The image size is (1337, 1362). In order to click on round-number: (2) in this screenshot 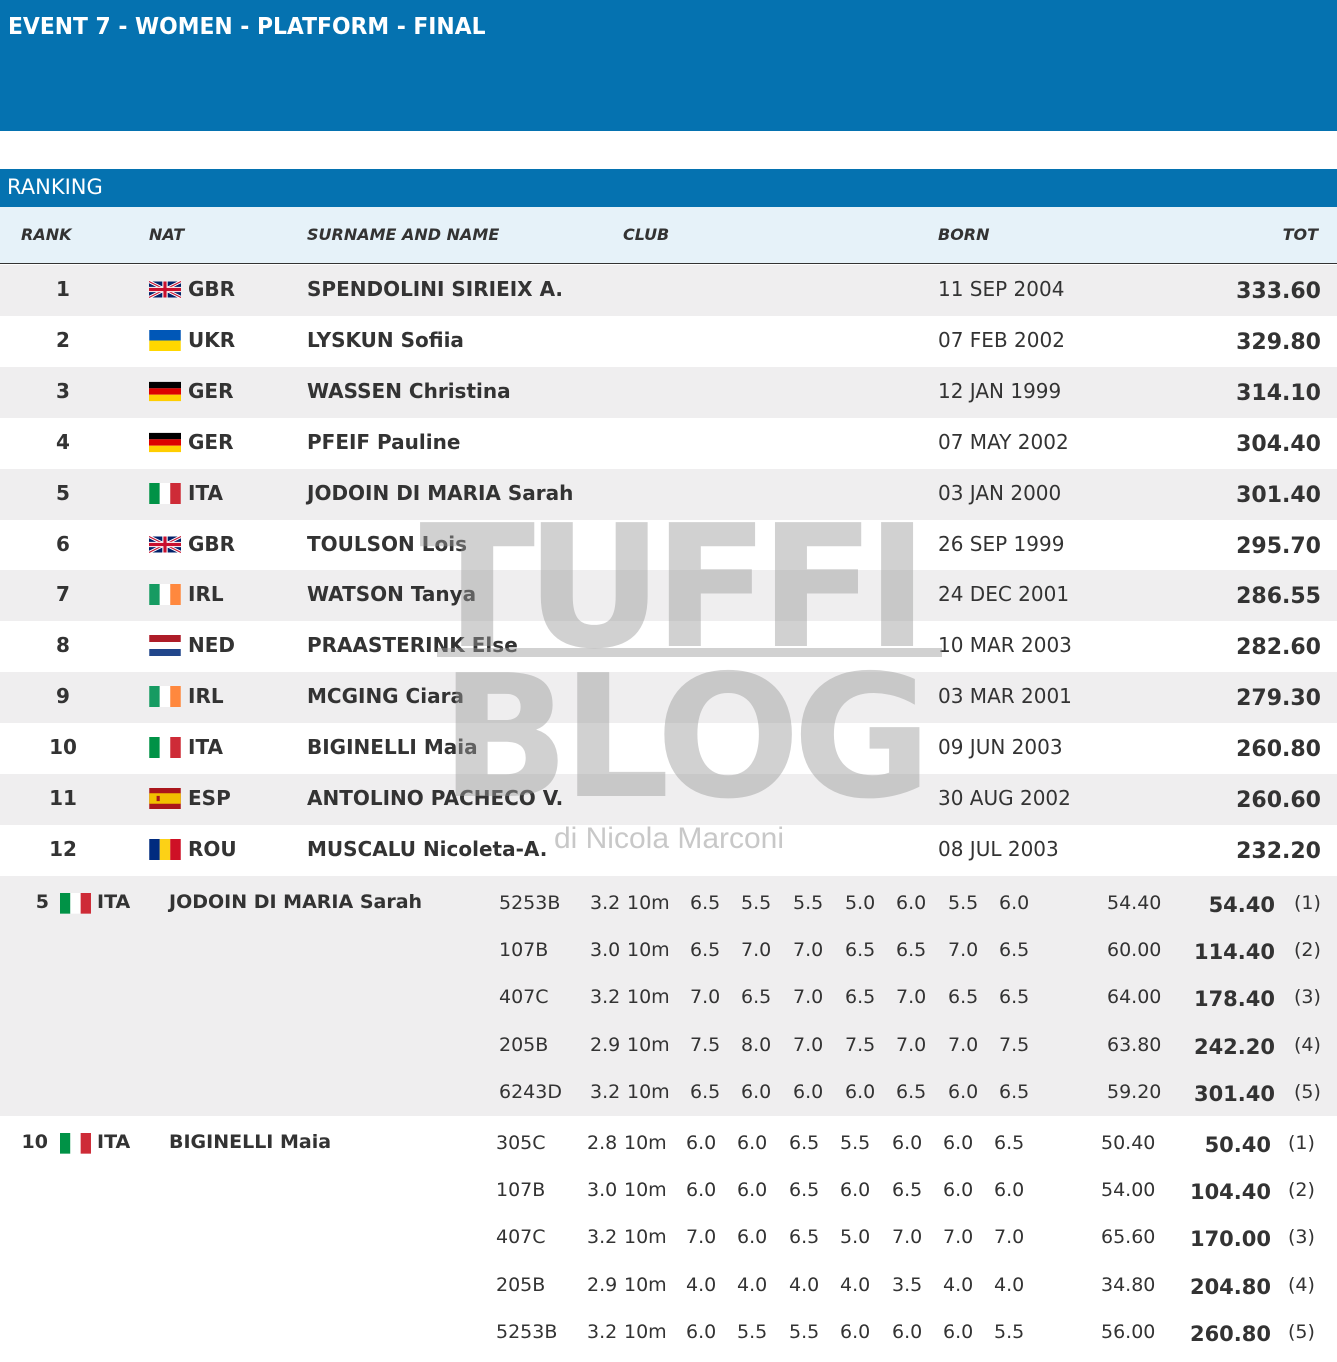, I will do `click(1301, 1190)`.